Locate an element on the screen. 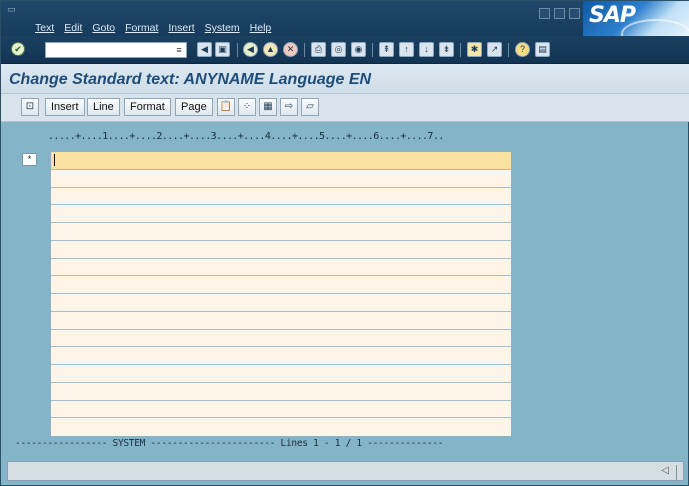  comment-icon: ▱ is located at coordinates (310, 107).